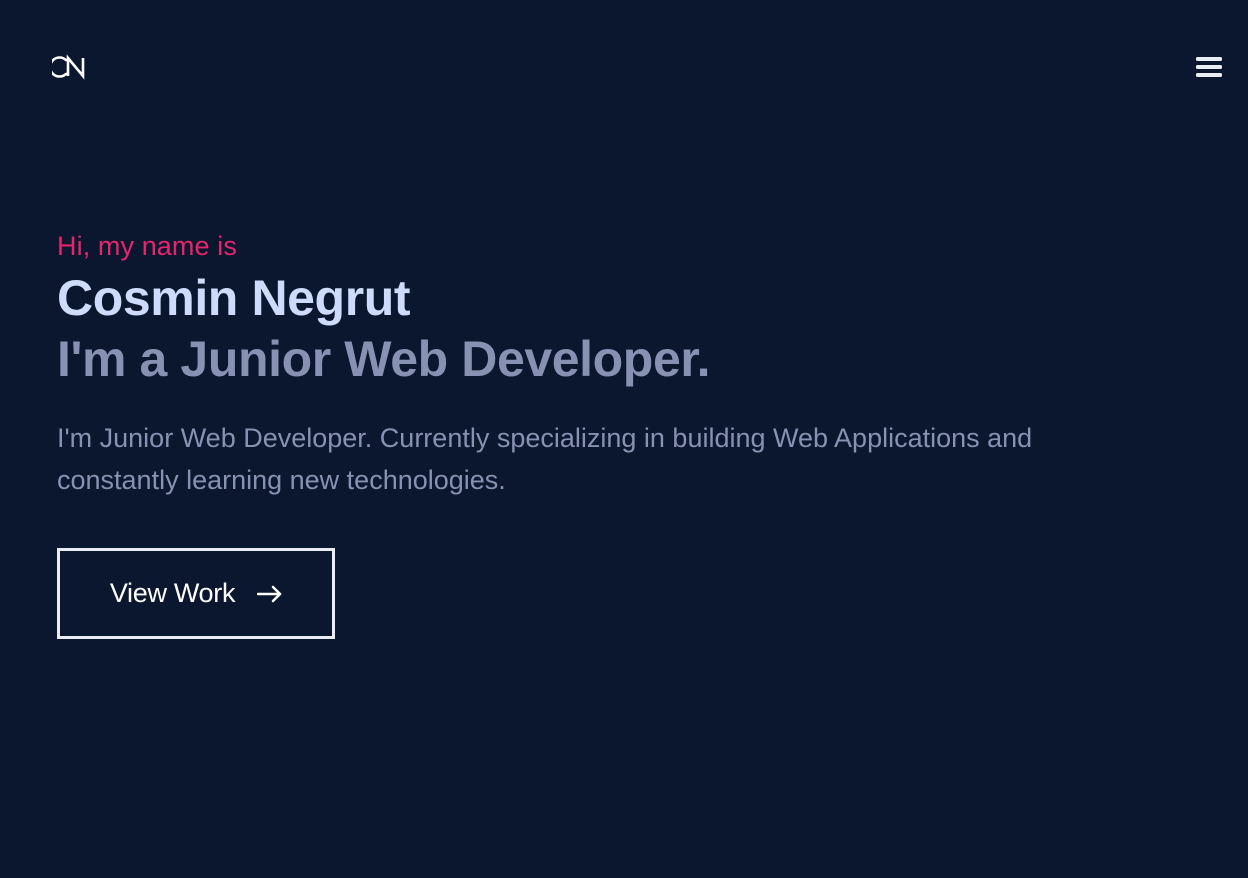 The image size is (1248, 878). I want to click on view-work-button: View Work, so click(196, 593).